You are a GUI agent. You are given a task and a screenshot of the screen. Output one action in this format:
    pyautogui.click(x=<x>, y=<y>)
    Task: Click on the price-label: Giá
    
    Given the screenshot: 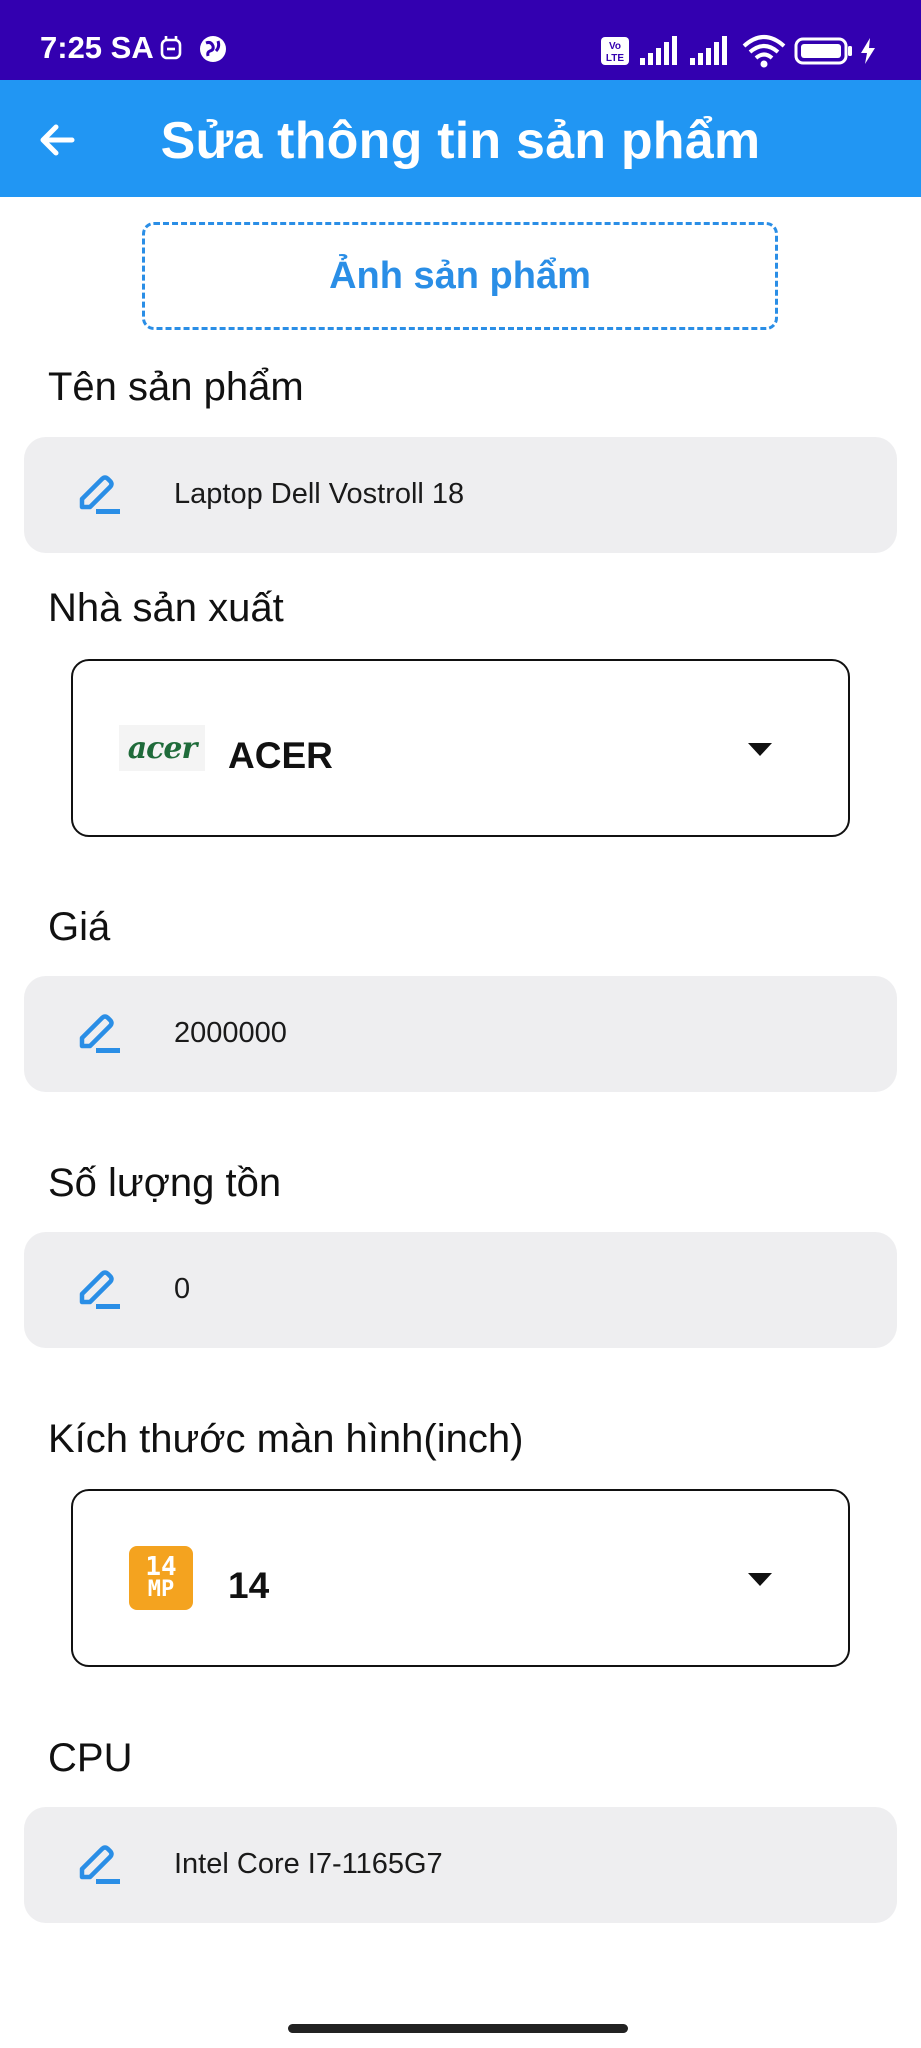 What is the action you would take?
    pyautogui.click(x=79, y=927)
    